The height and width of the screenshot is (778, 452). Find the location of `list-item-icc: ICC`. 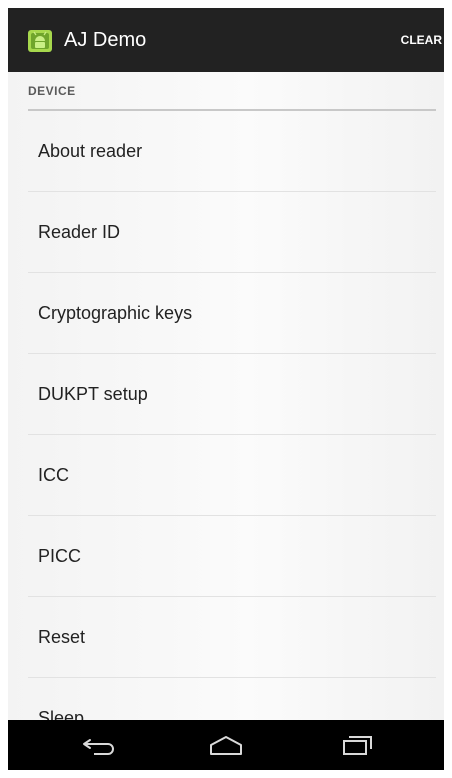

list-item-icc: ICC is located at coordinates (232, 475).